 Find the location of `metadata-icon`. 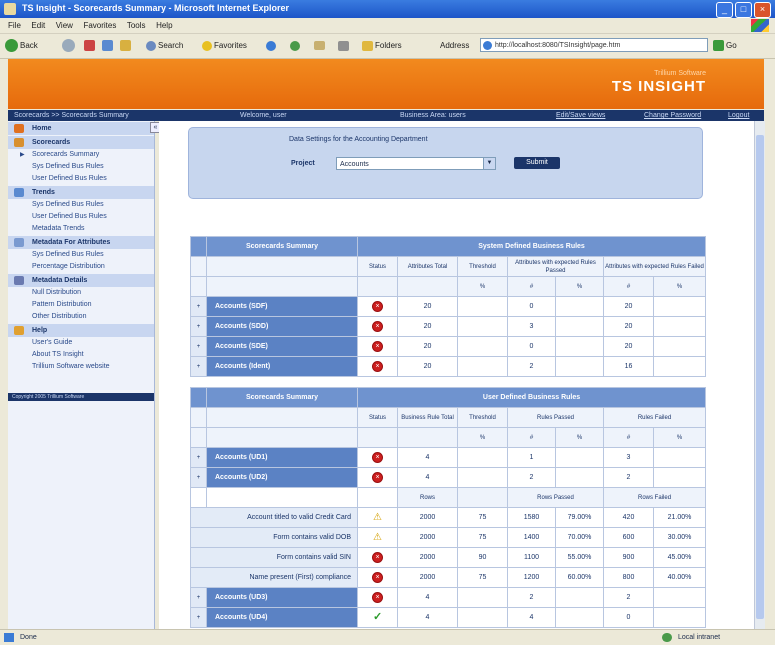

metadata-icon is located at coordinates (19, 242).